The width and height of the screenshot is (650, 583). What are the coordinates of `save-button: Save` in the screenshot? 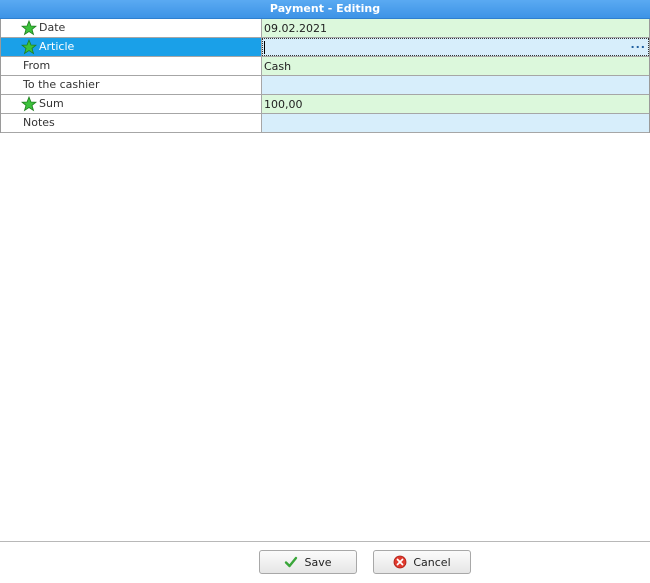 It's located at (308, 562).